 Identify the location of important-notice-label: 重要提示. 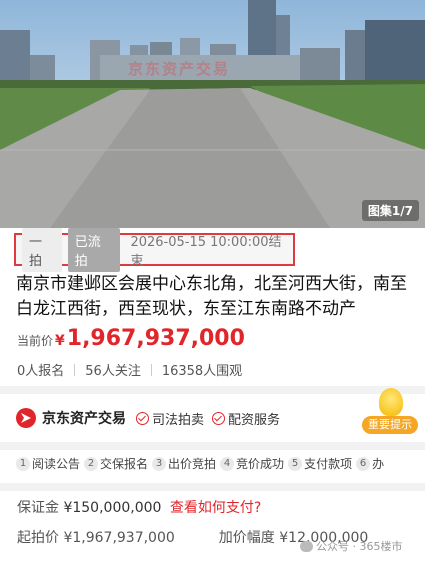
(390, 425).